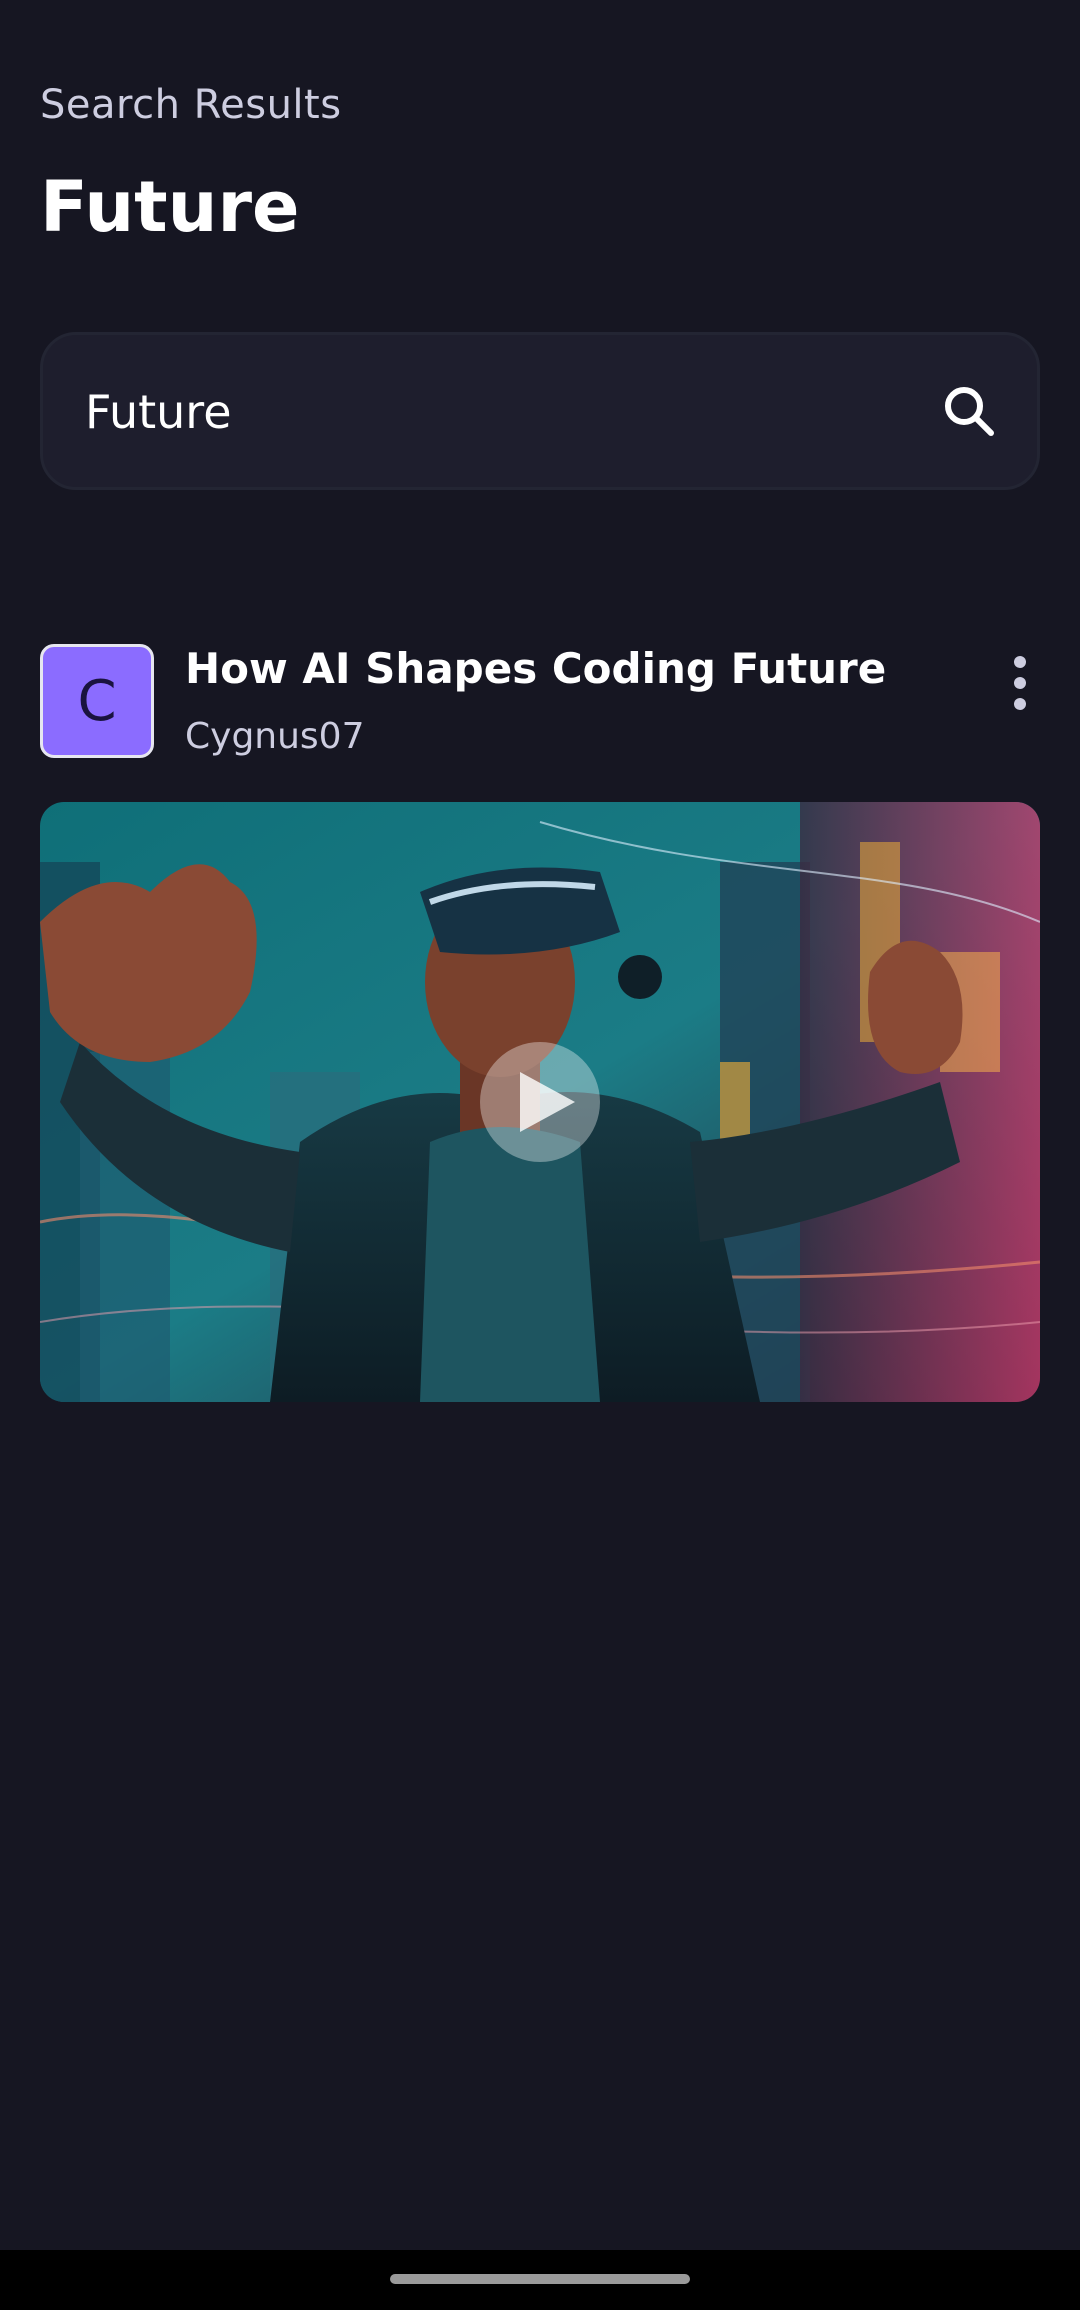 The width and height of the screenshot is (1080, 2310). Describe the element at coordinates (969, 411) in the screenshot. I see `search-icon` at that location.